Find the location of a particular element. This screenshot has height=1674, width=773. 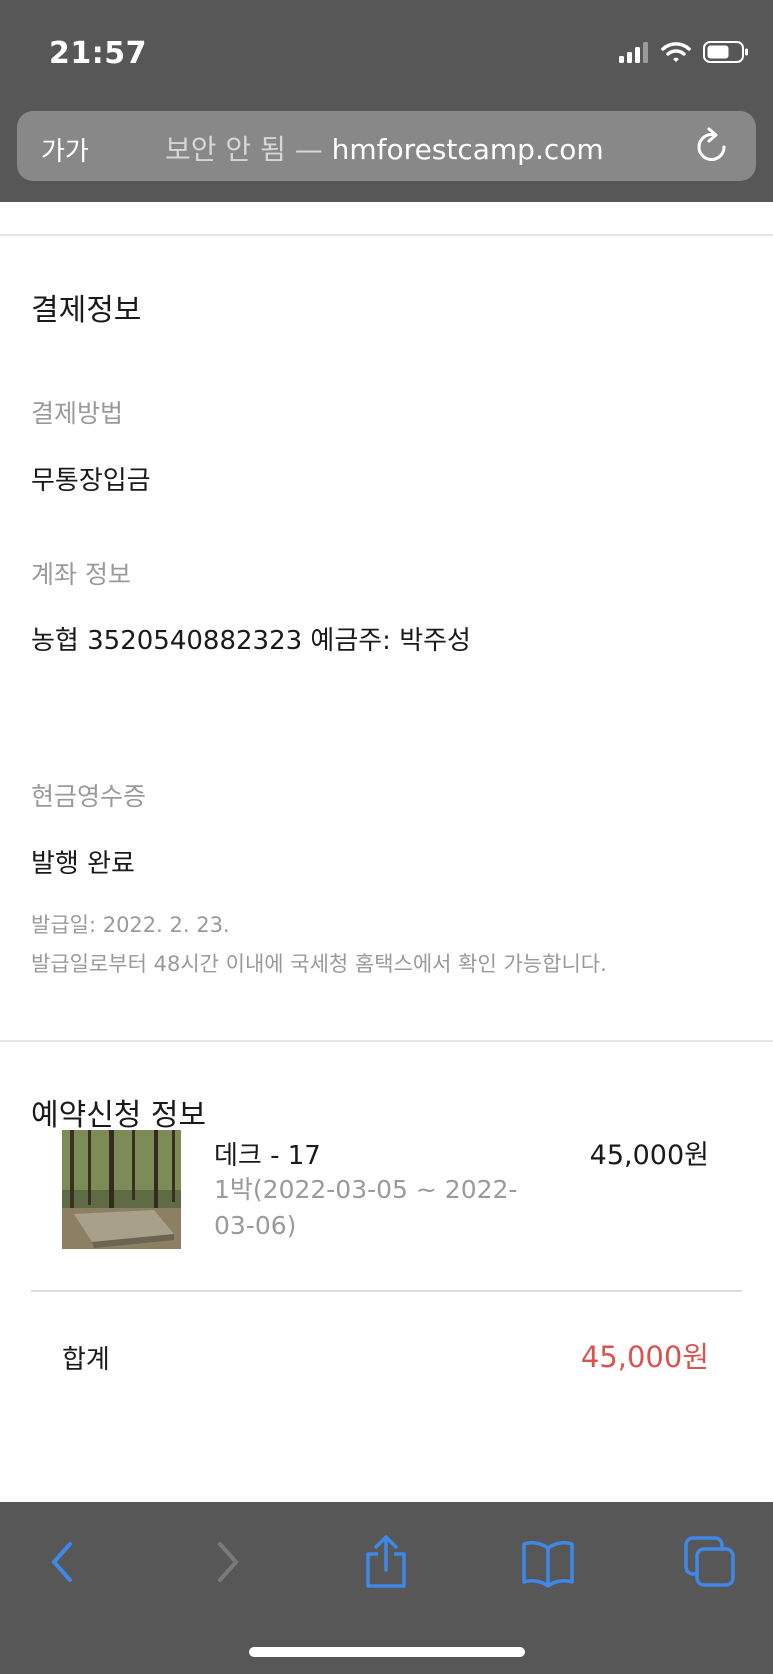

cellular-signal-icon is located at coordinates (633, 52).